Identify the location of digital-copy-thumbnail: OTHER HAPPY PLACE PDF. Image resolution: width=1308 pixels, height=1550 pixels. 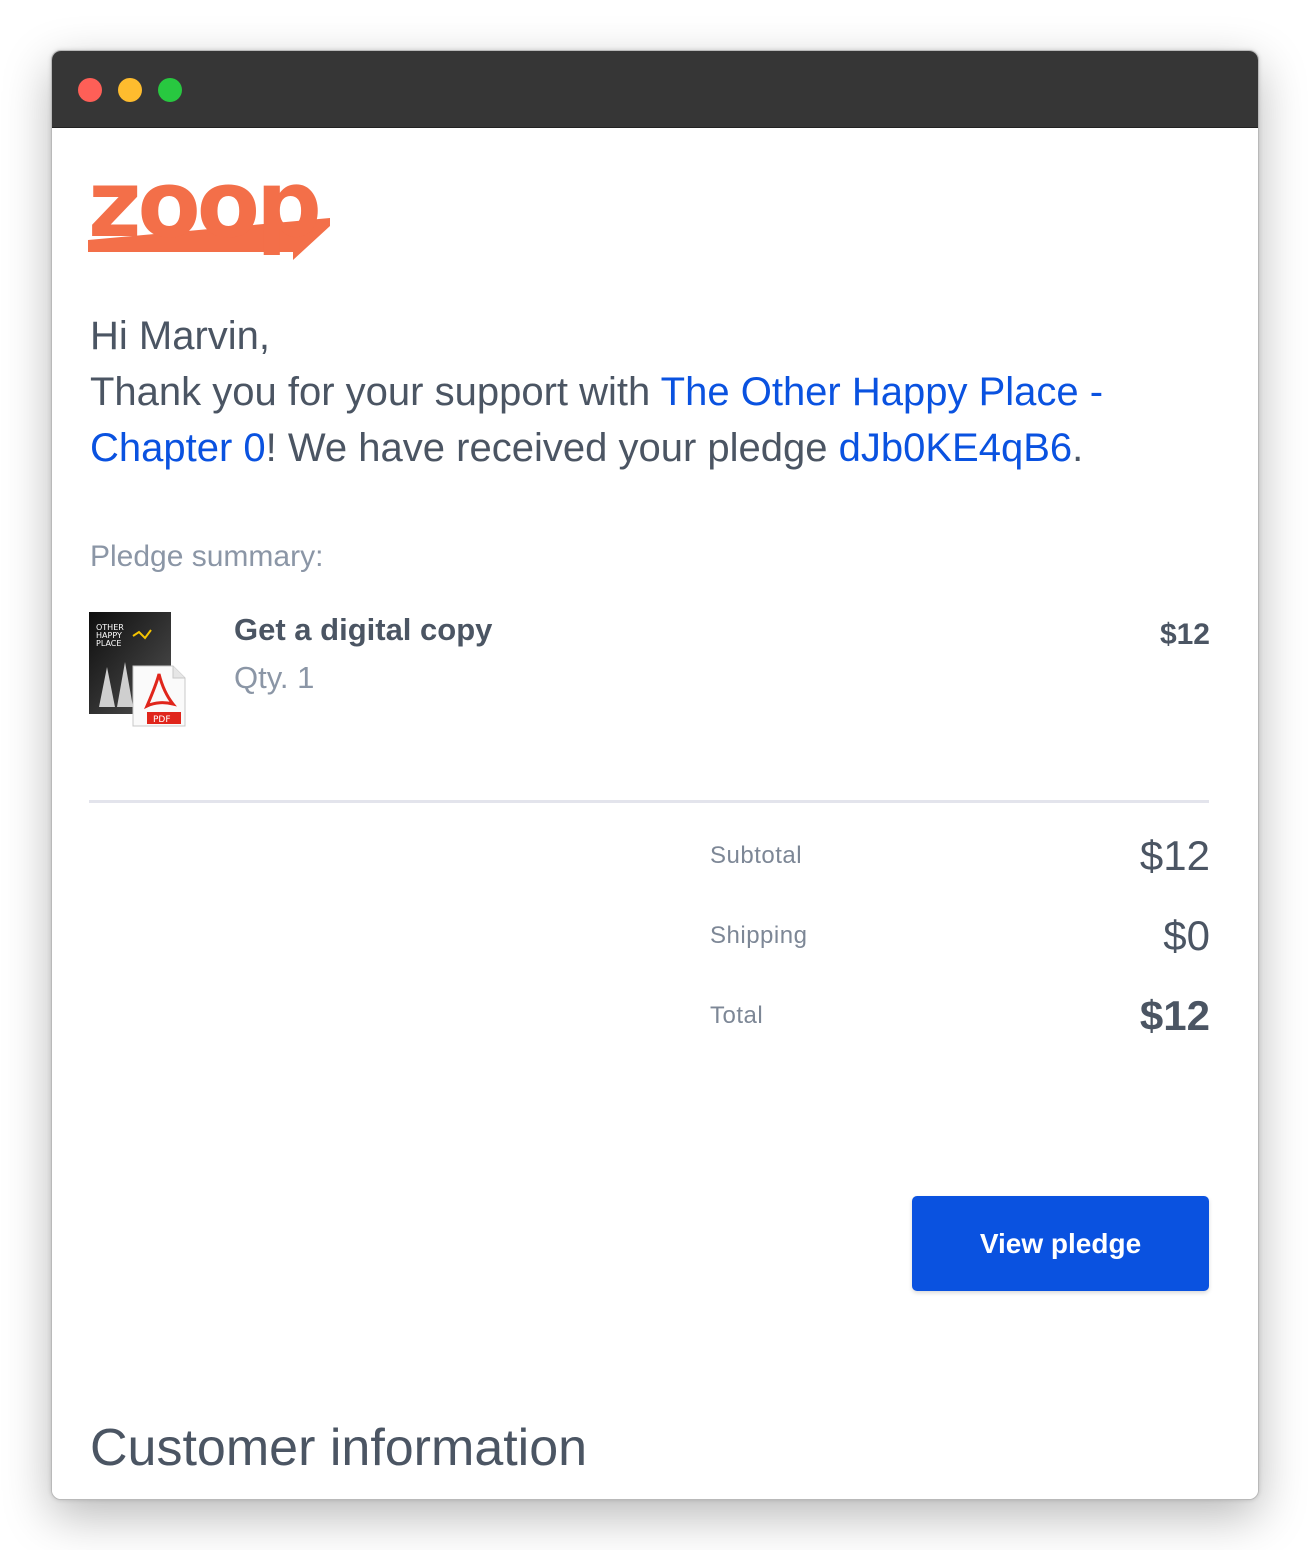
(137, 669).